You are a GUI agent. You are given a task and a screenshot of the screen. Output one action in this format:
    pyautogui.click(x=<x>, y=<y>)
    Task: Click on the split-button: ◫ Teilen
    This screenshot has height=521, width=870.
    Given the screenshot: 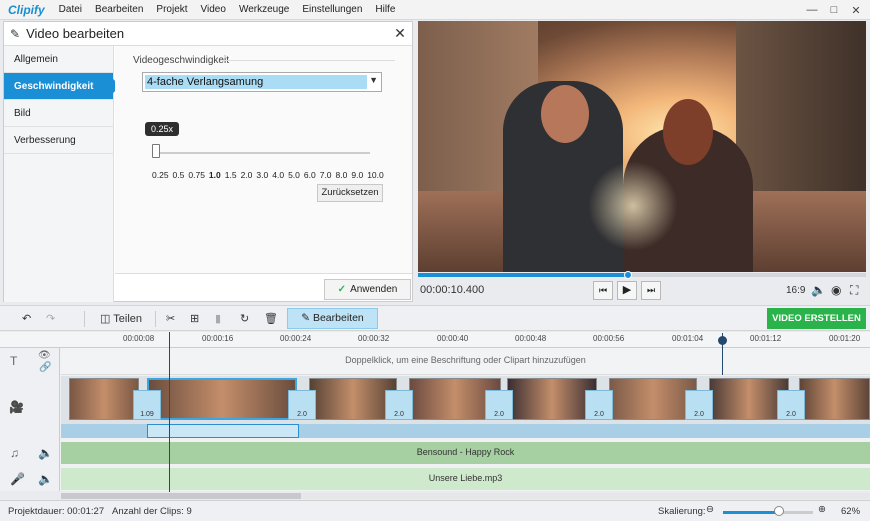 What is the action you would take?
    pyautogui.click(x=121, y=319)
    